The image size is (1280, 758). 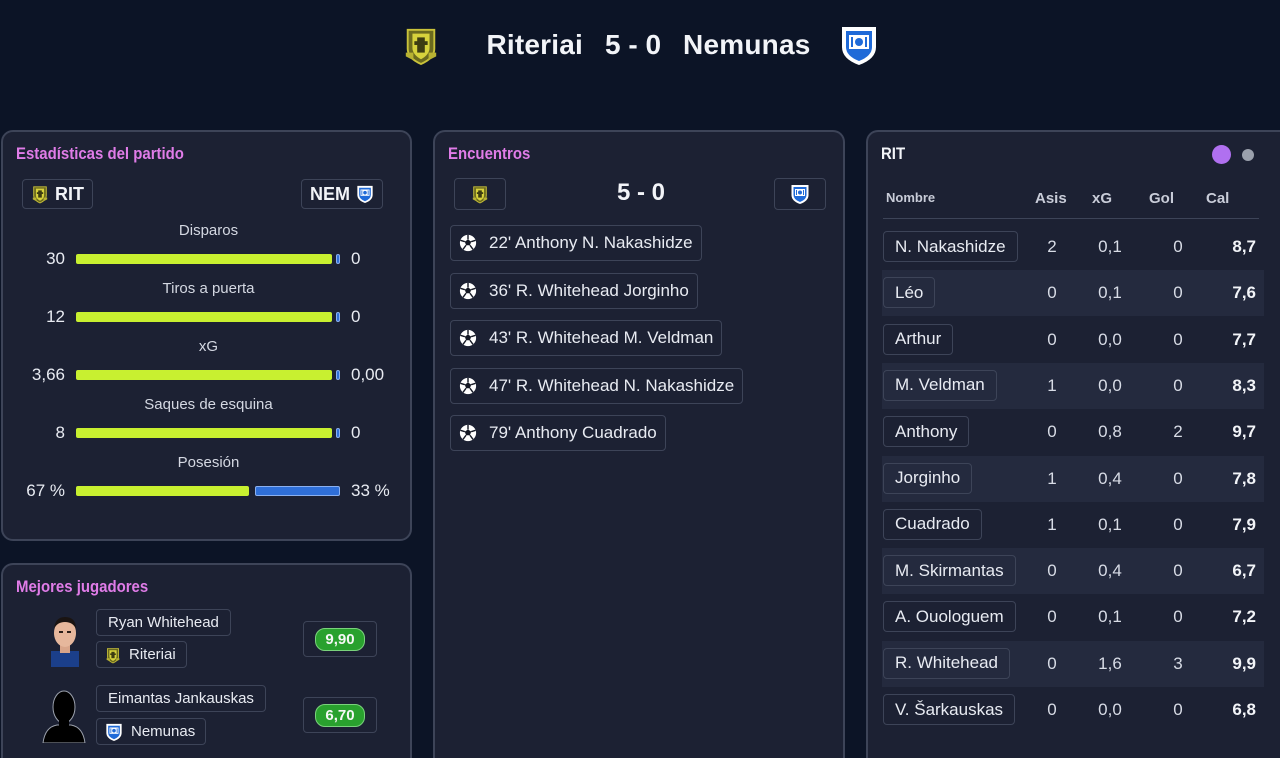 What do you see at coordinates (1244, 246) in the screenshot?
I see `player-rating: 8,7` at bounding box center [1244, 246].